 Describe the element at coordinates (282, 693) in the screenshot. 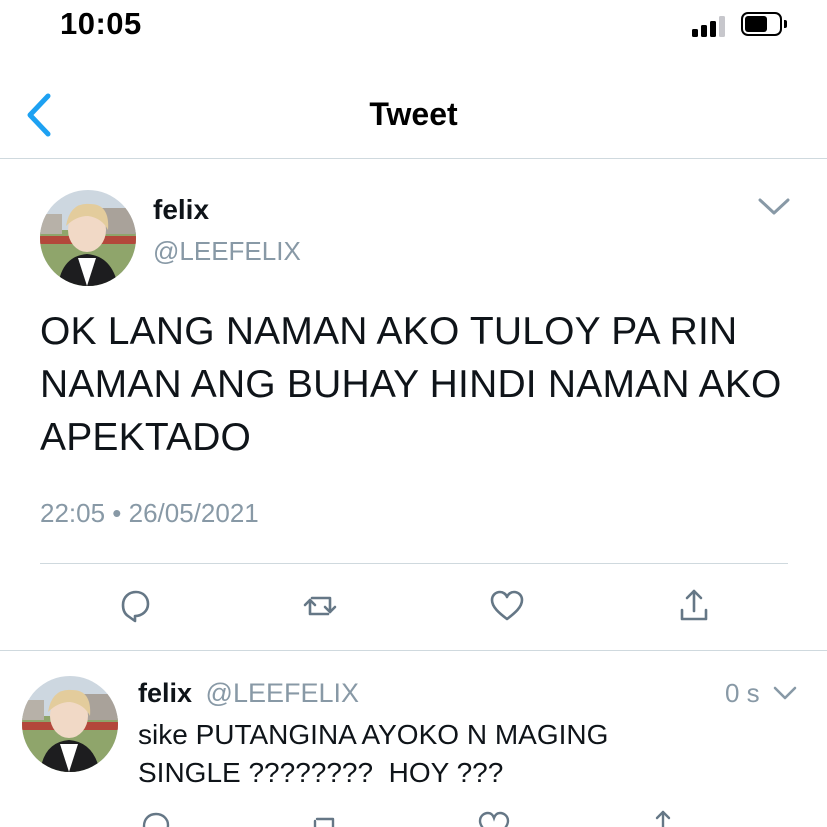

I see `reply-author-handle: @LEEFELIX` at that location.